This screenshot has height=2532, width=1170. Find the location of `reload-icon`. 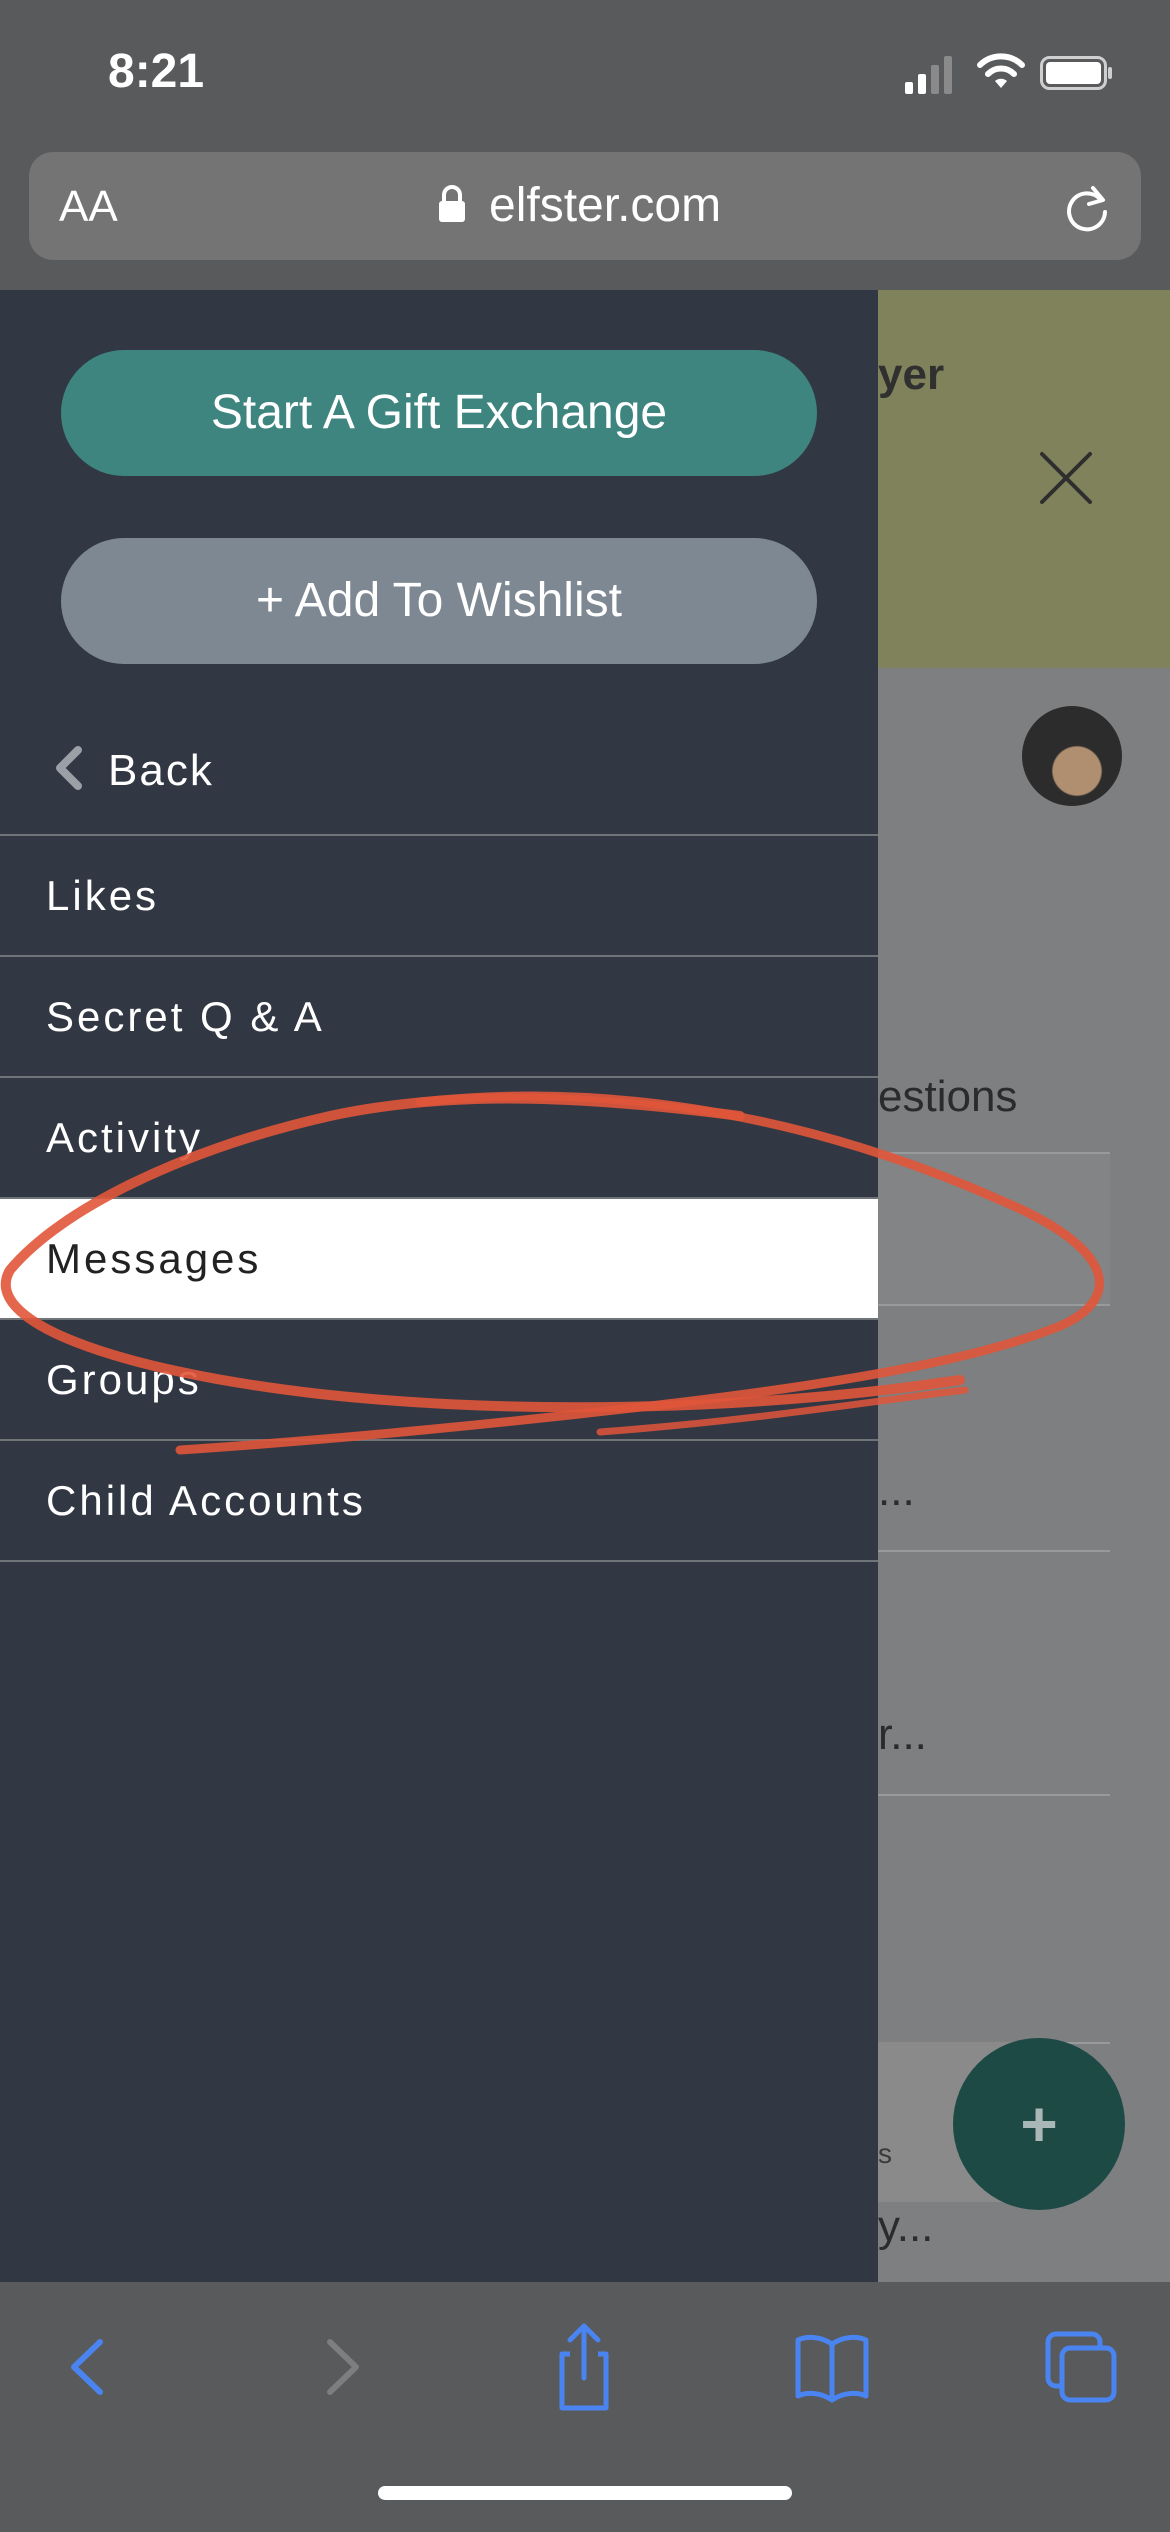

reload-icon is located at coordinates (1087, 208).